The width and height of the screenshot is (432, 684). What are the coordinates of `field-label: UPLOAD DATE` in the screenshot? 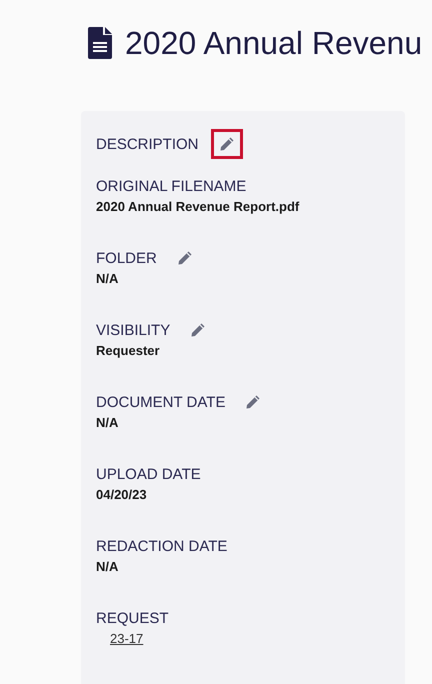 It's located at (148, 474).